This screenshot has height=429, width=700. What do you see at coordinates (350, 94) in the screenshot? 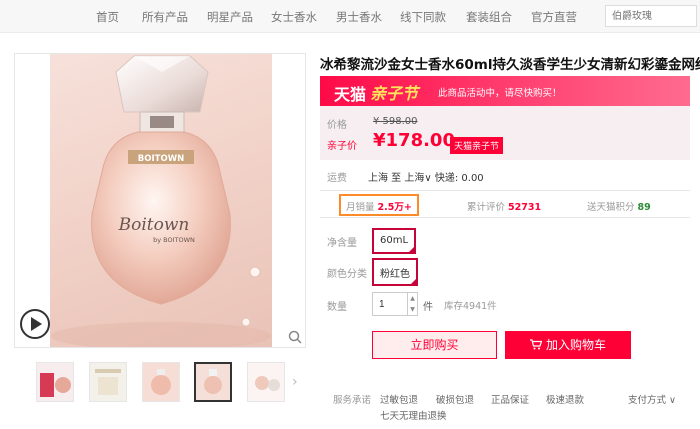
I see `promo-logo-tmall: 天猫` at bounding box center [350, 94].